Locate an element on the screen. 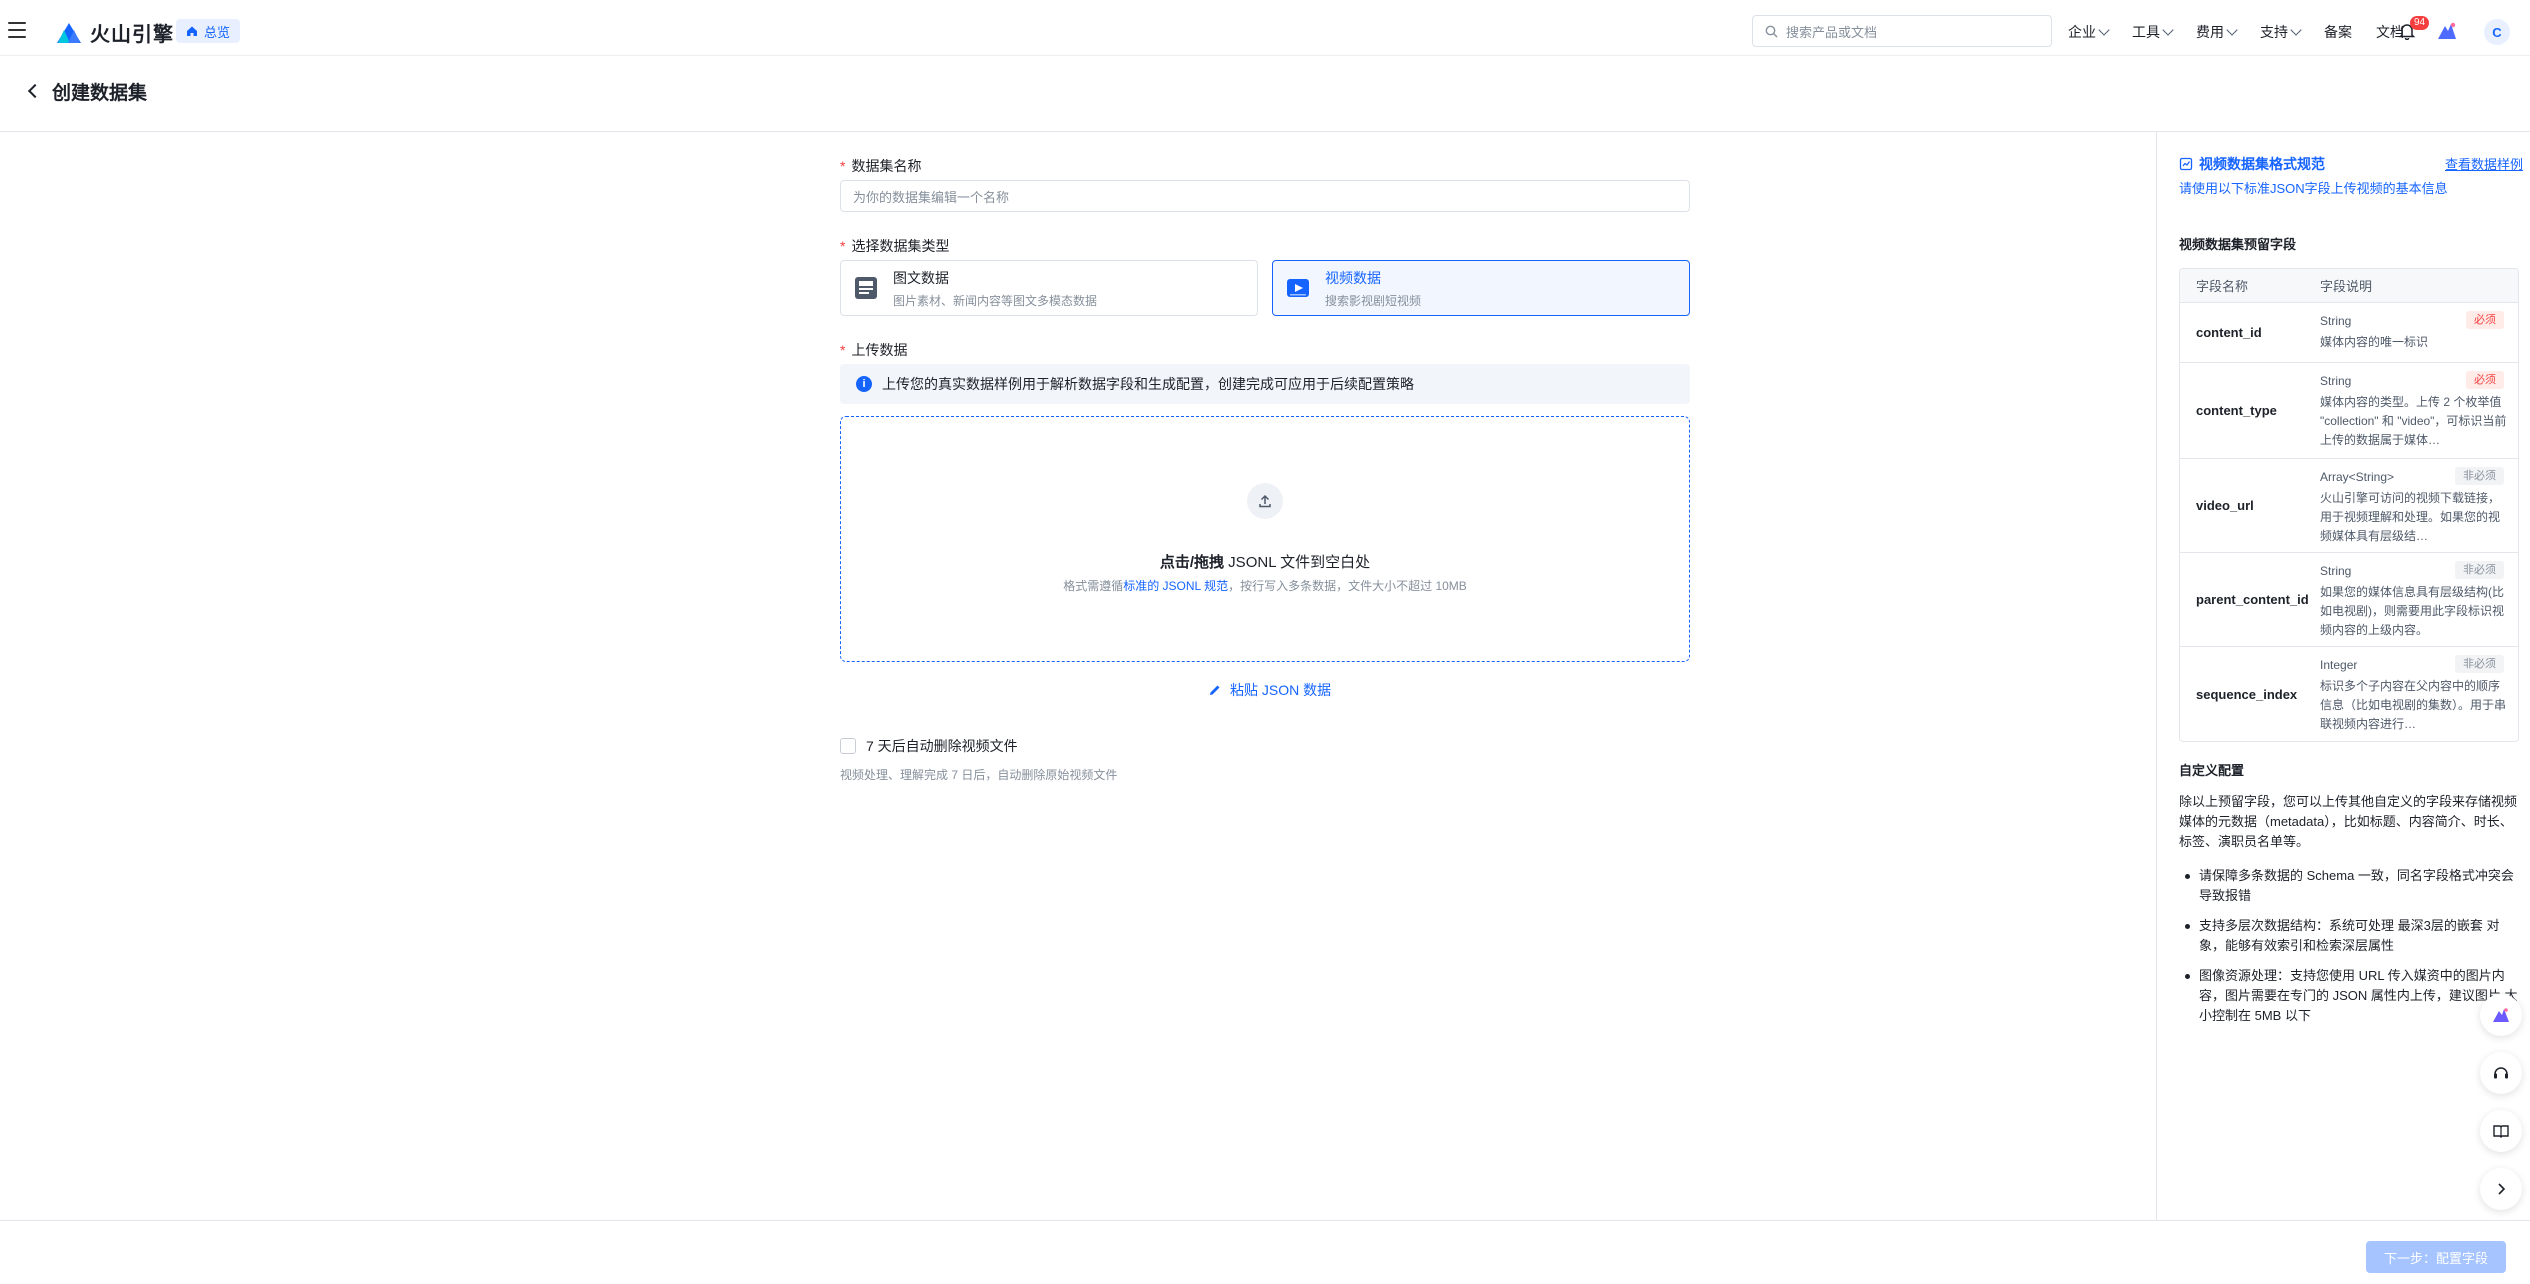  dropzone-hint-prefix: 格式需遵循 is located at coordinates (1093, 586).